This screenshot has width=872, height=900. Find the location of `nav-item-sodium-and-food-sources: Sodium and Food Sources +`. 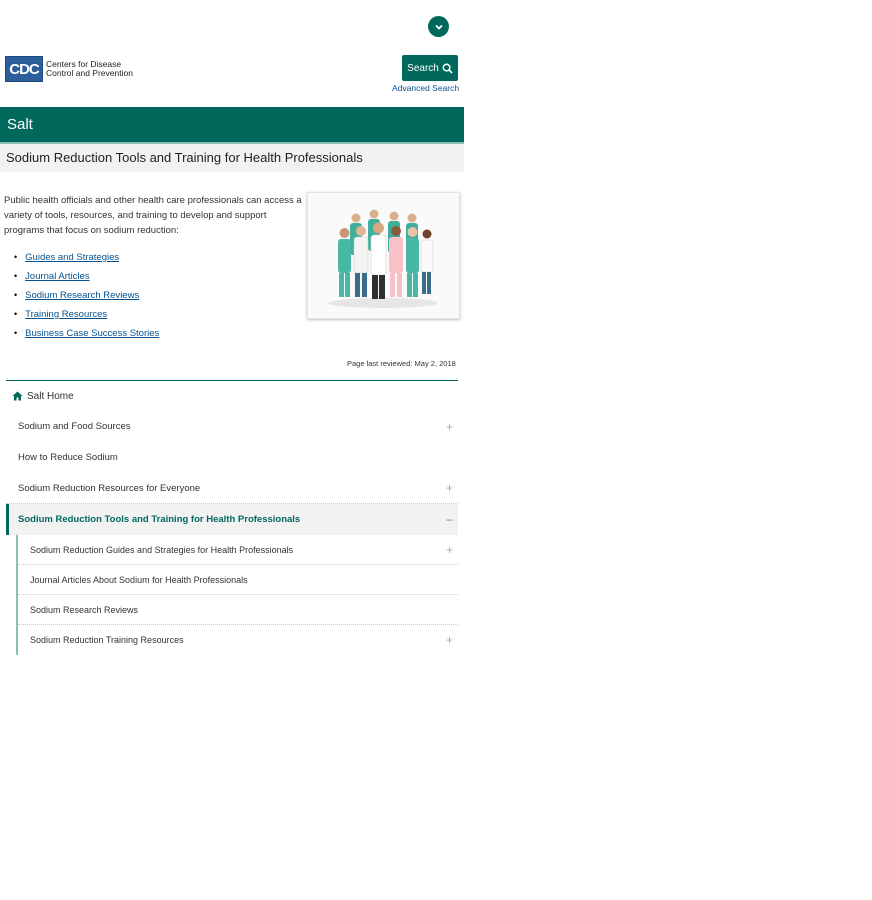

nav-item-sodium-and-food-sources: Sodium and Food Sources + is located at coordinates (232, 426).